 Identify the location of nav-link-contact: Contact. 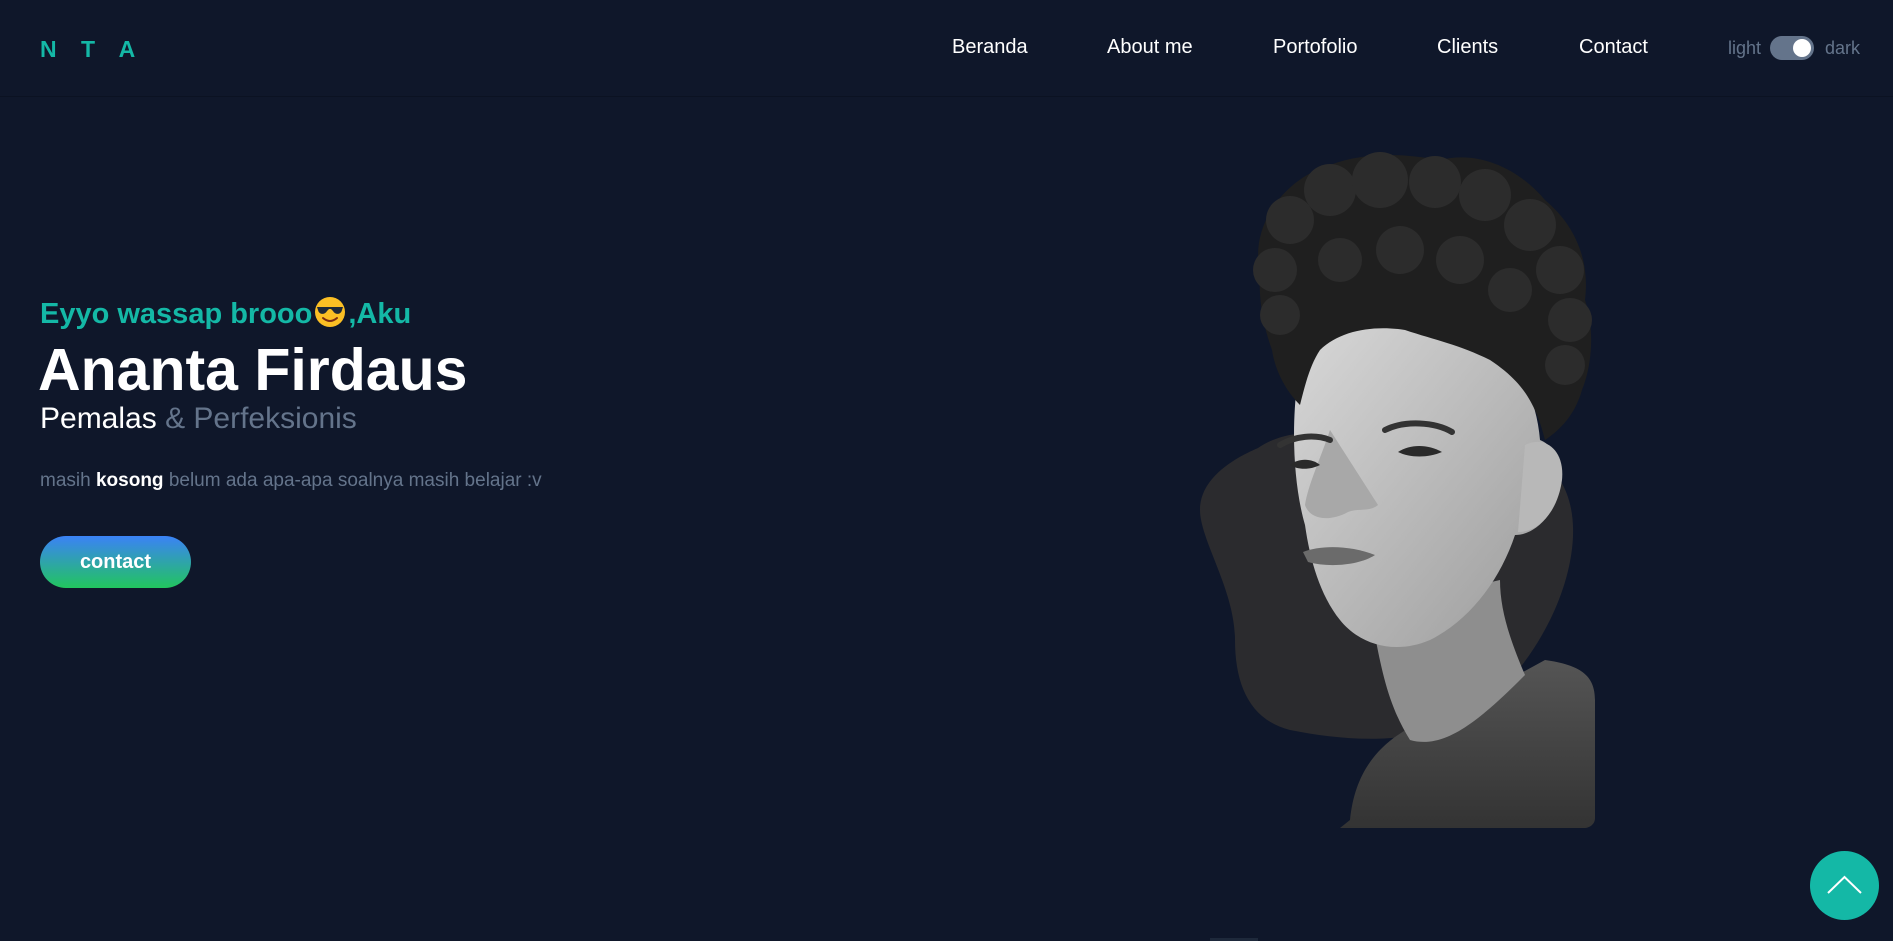
(1613, 47).